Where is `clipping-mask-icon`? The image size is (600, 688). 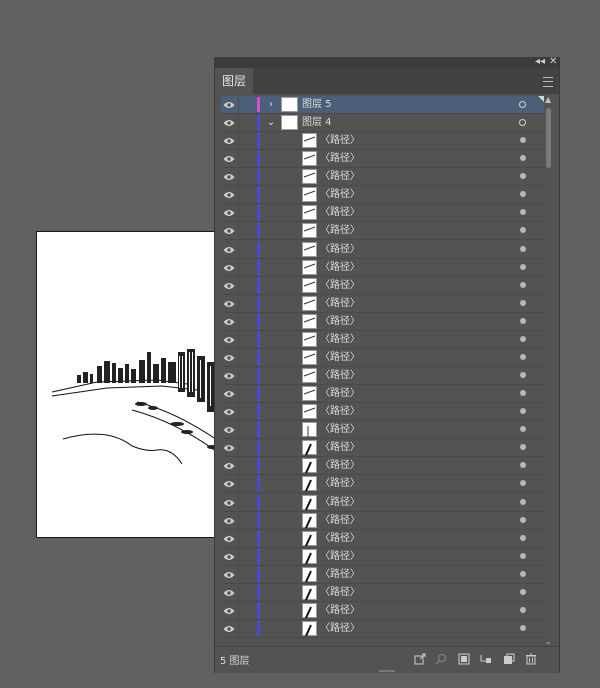
clipping-mask-icon is located at coordinates (464, 659).